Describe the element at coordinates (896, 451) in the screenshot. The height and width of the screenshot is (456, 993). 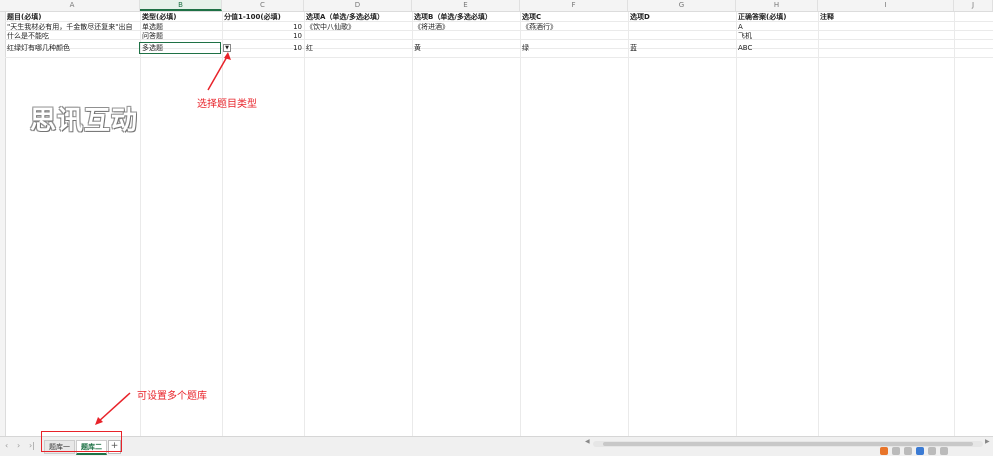
I see `input-icon` at that location.